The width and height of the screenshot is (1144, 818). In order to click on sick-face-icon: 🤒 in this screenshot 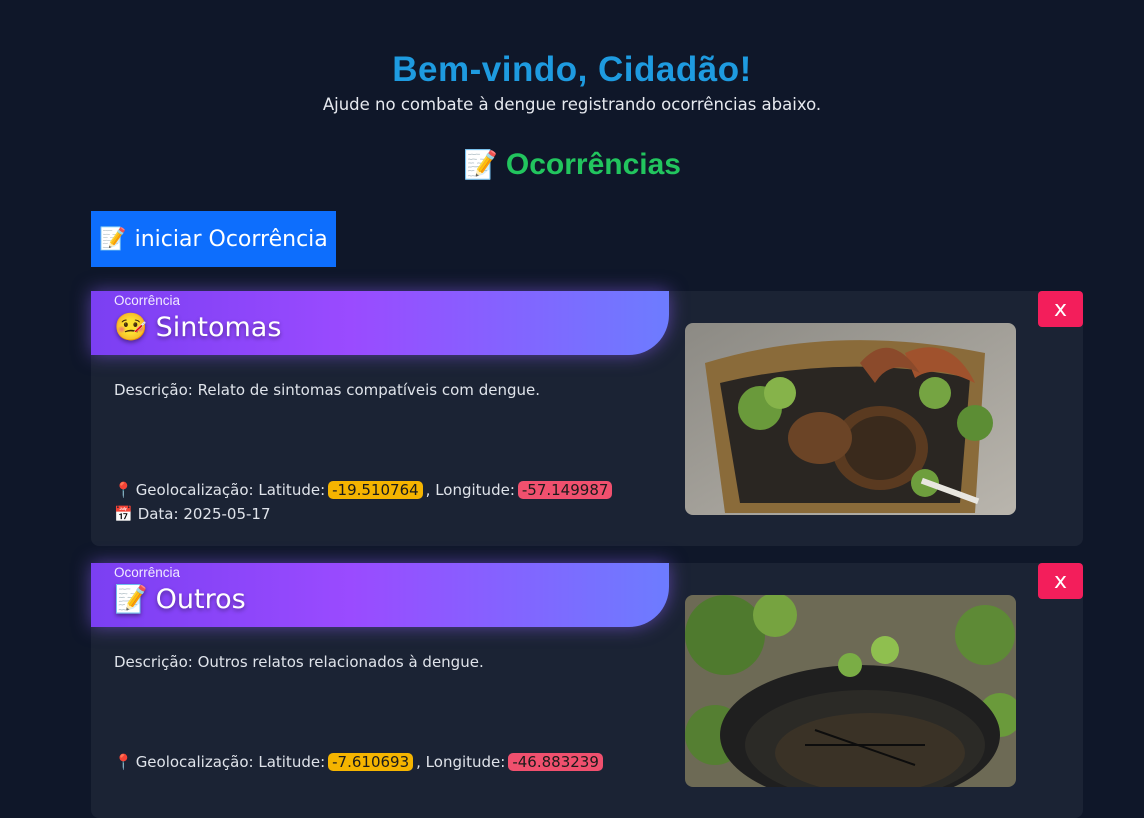, I will do `click(131, 327)`.